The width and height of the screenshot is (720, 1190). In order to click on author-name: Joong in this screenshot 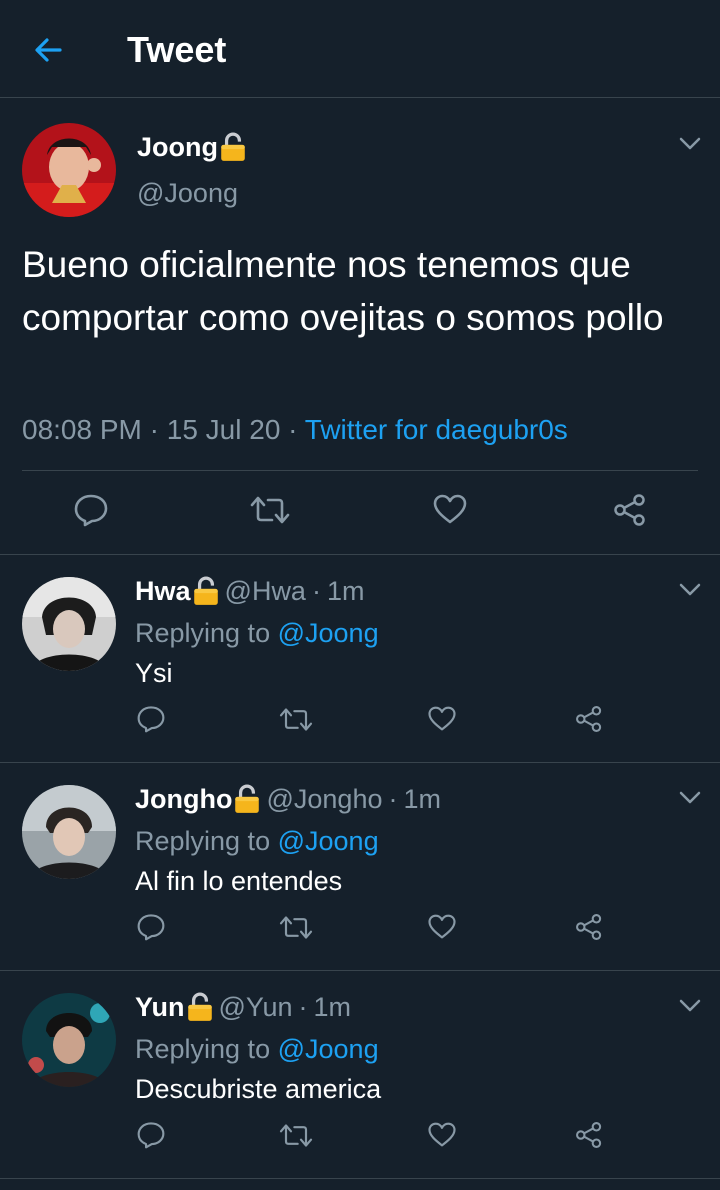, I will do `click(191, 147)`.